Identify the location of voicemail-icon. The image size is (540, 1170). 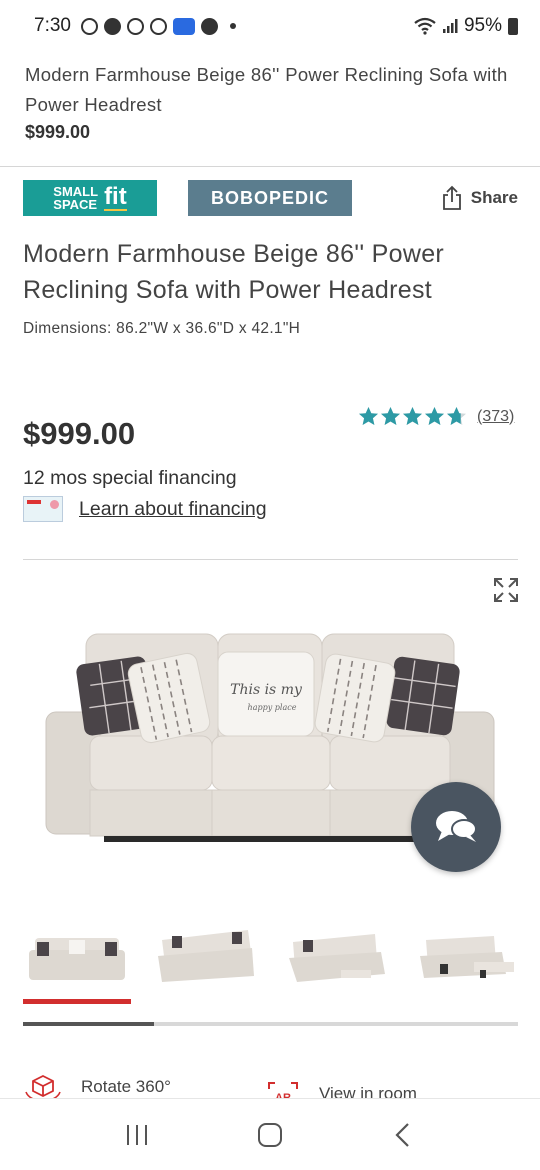
(89, 26).